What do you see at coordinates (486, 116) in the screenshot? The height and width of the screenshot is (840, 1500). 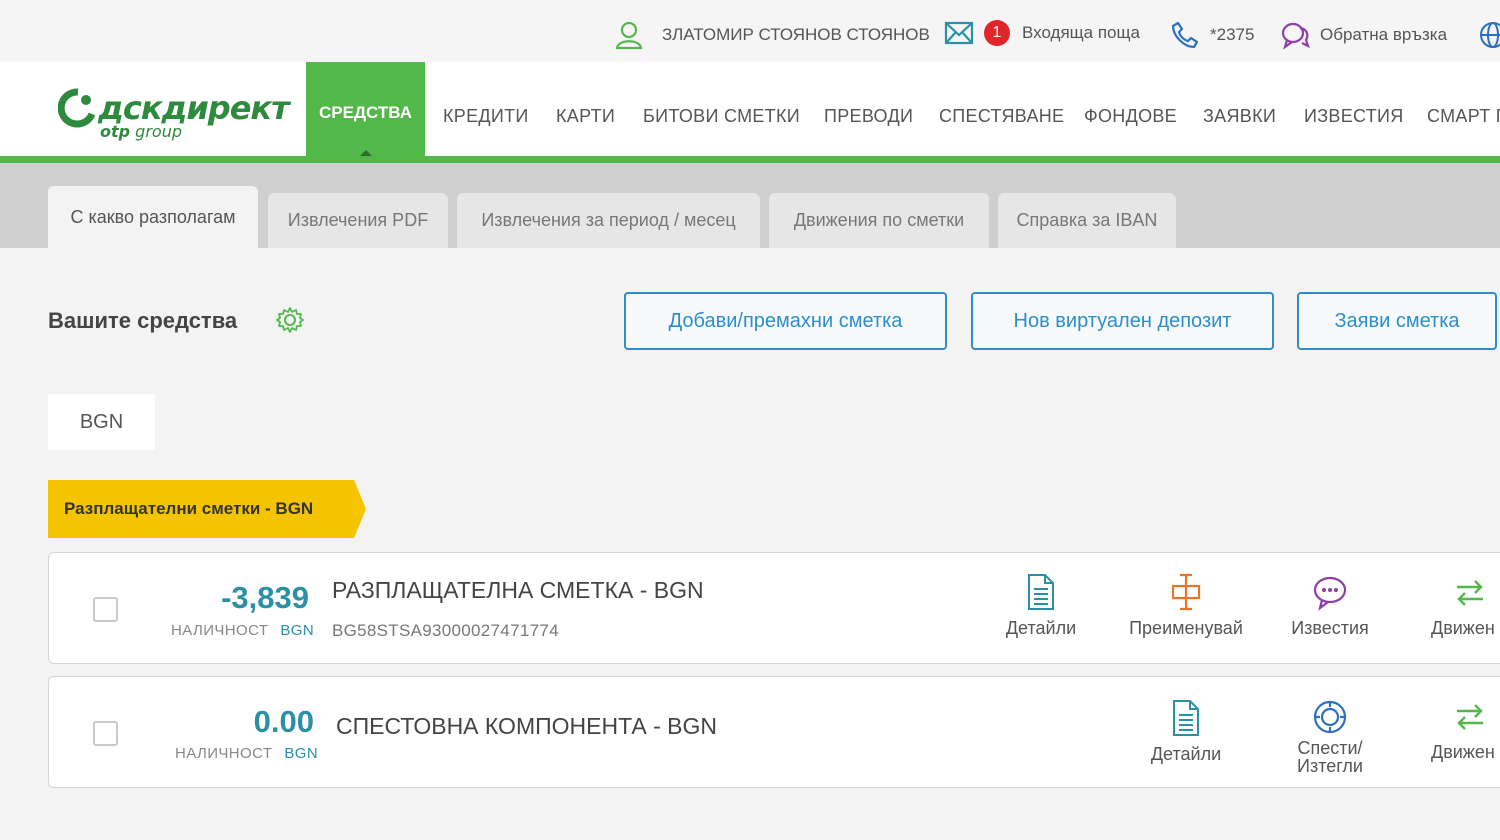 I see `nav-item-krediti: КРЕДИТИ` at bounding box center [486, 116].